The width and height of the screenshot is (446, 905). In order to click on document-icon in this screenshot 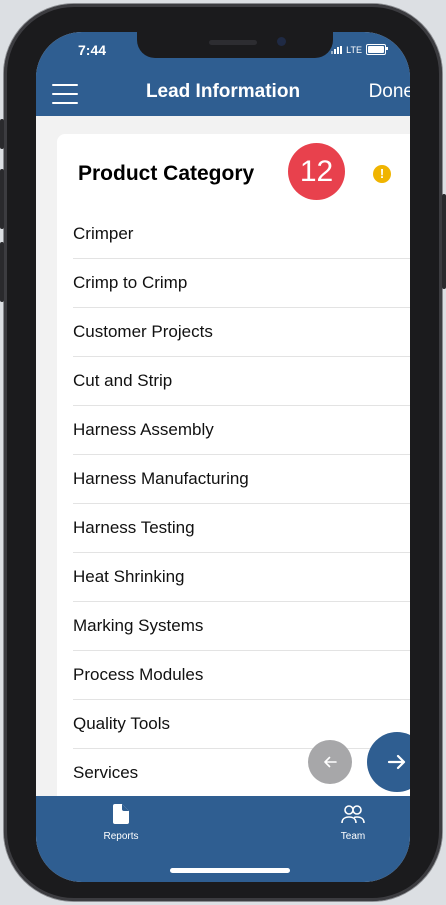, I will do `click(121, 814)`.